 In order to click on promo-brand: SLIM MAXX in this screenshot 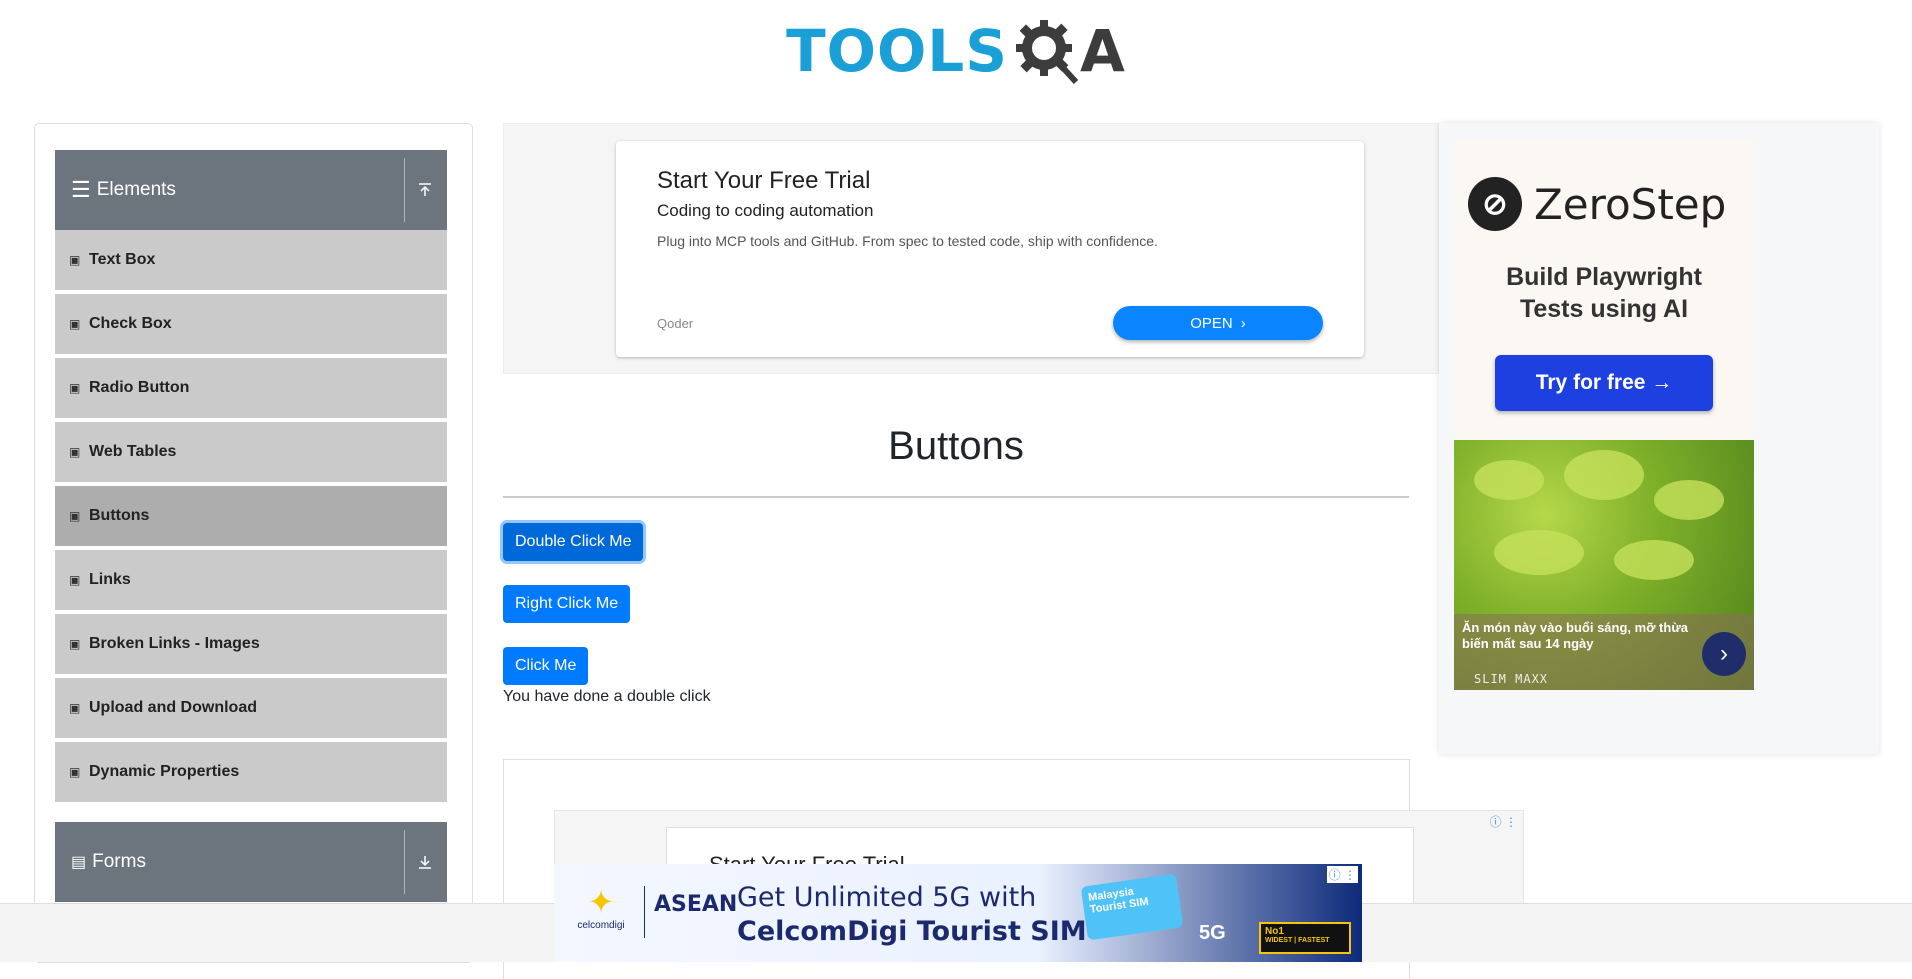, I will do `click(1511, 679)`.